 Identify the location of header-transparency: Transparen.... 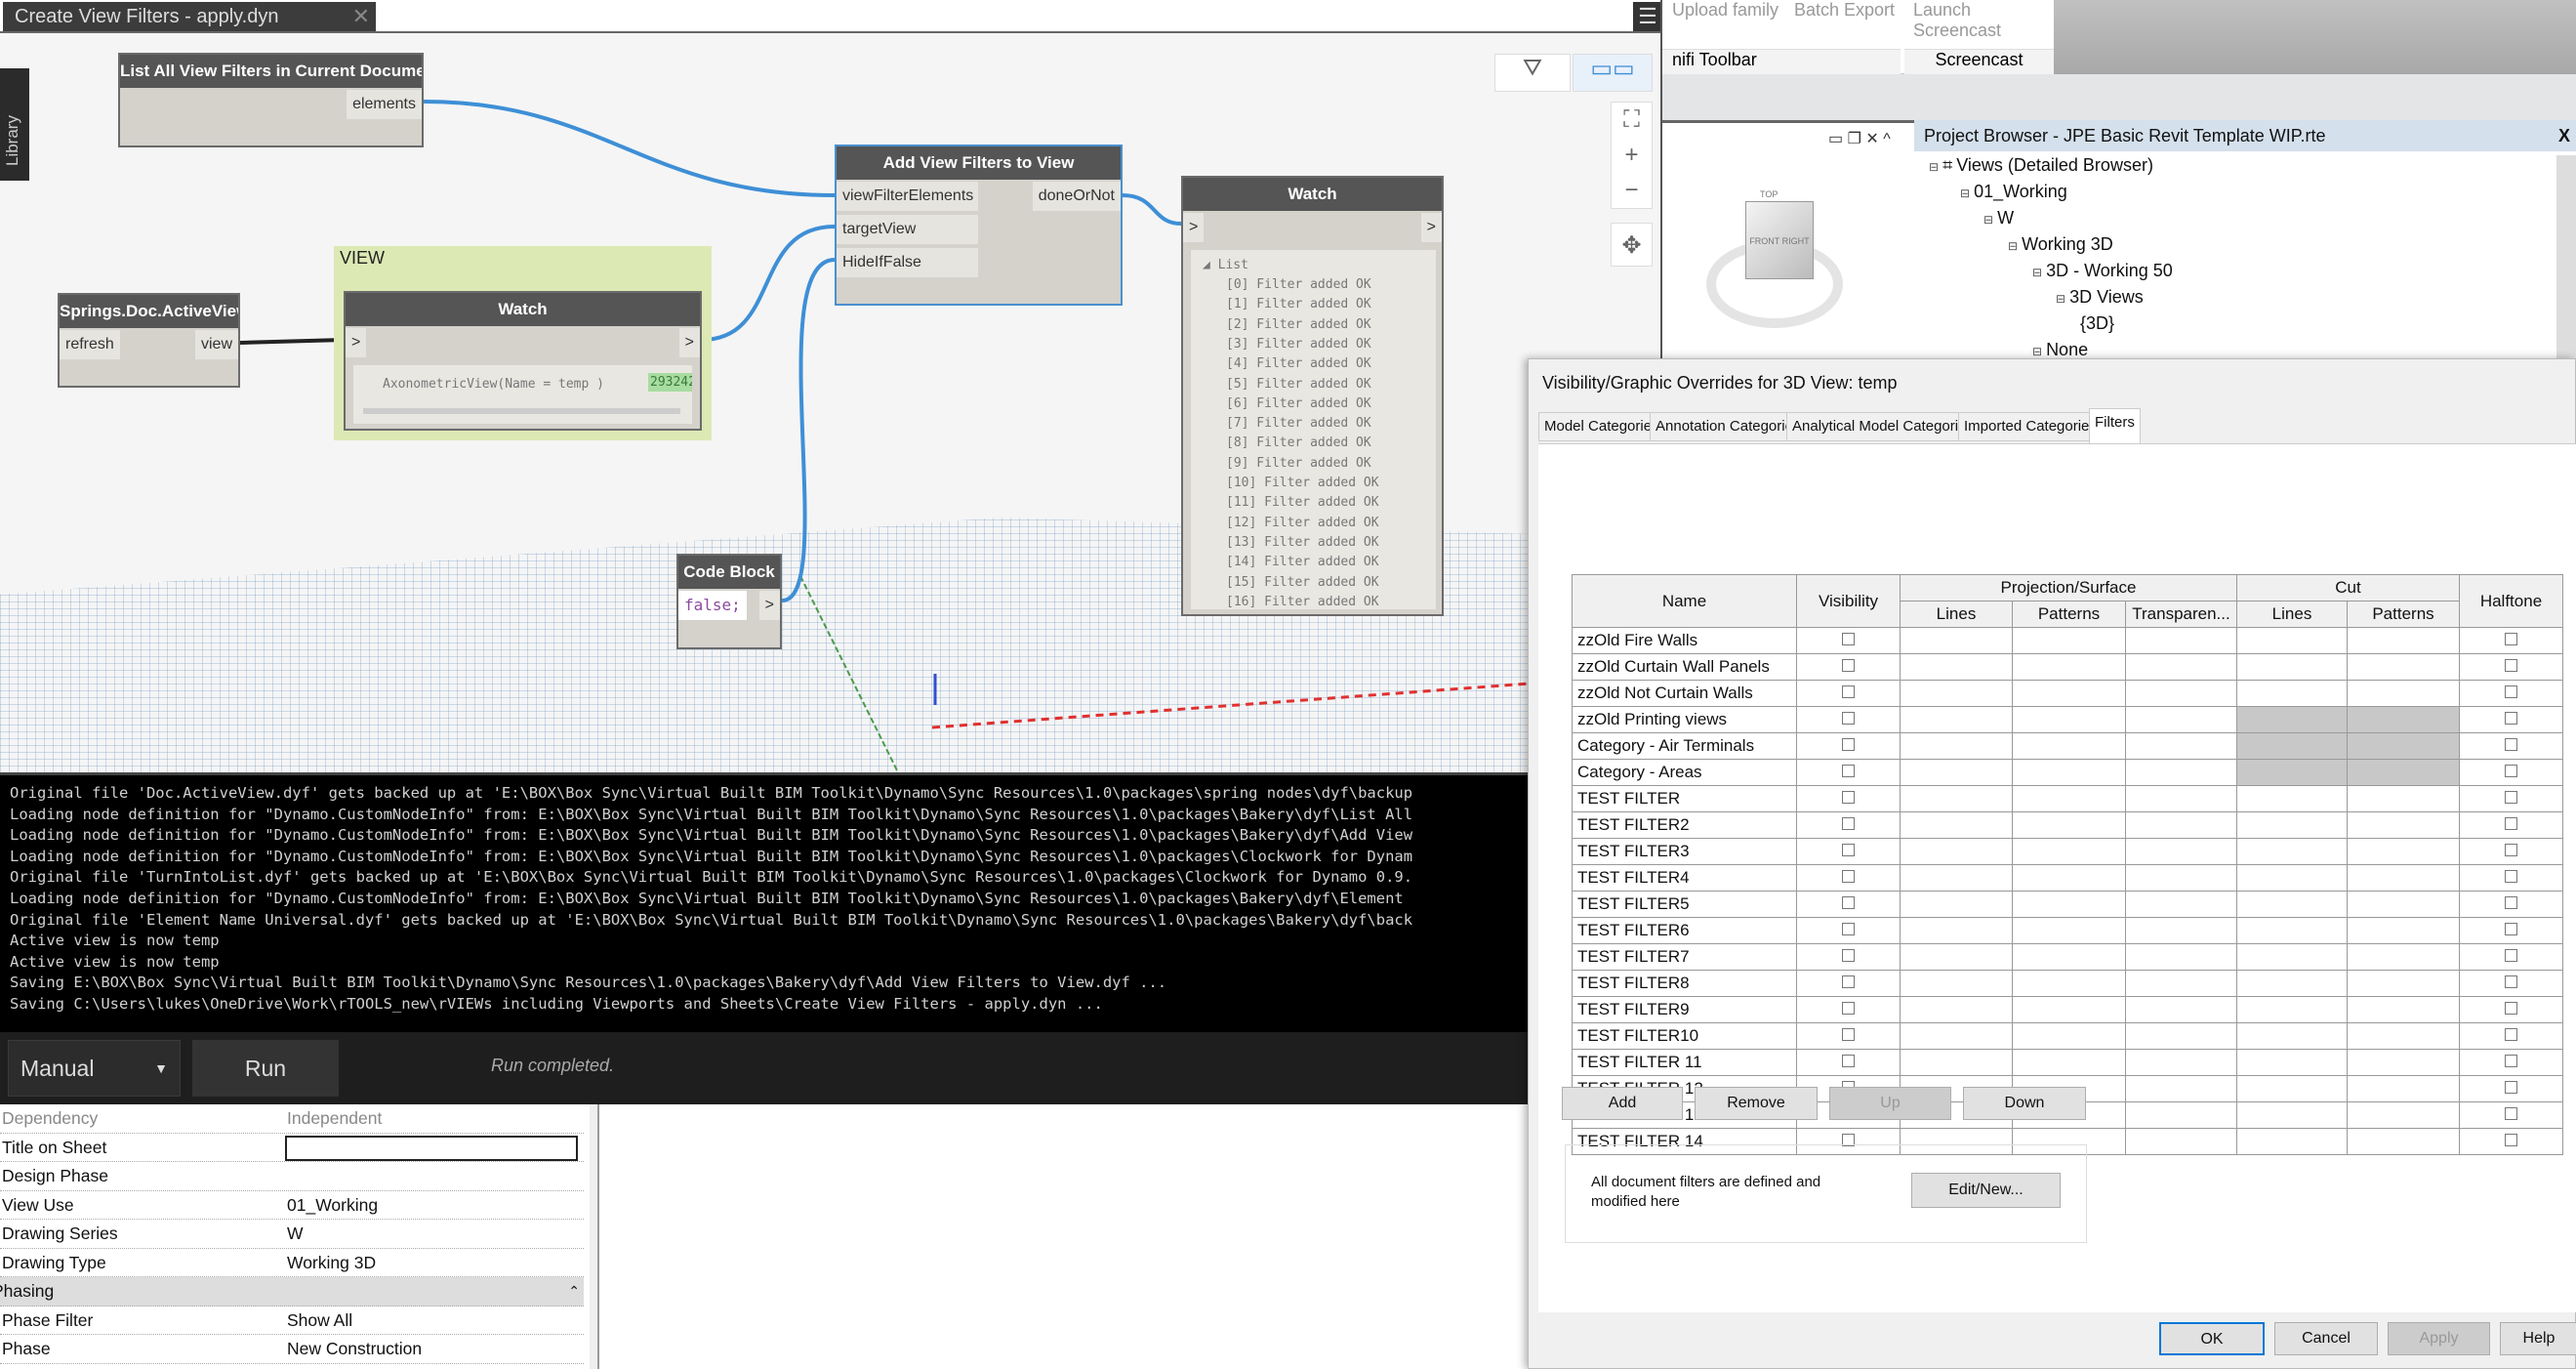
(2181, 614).